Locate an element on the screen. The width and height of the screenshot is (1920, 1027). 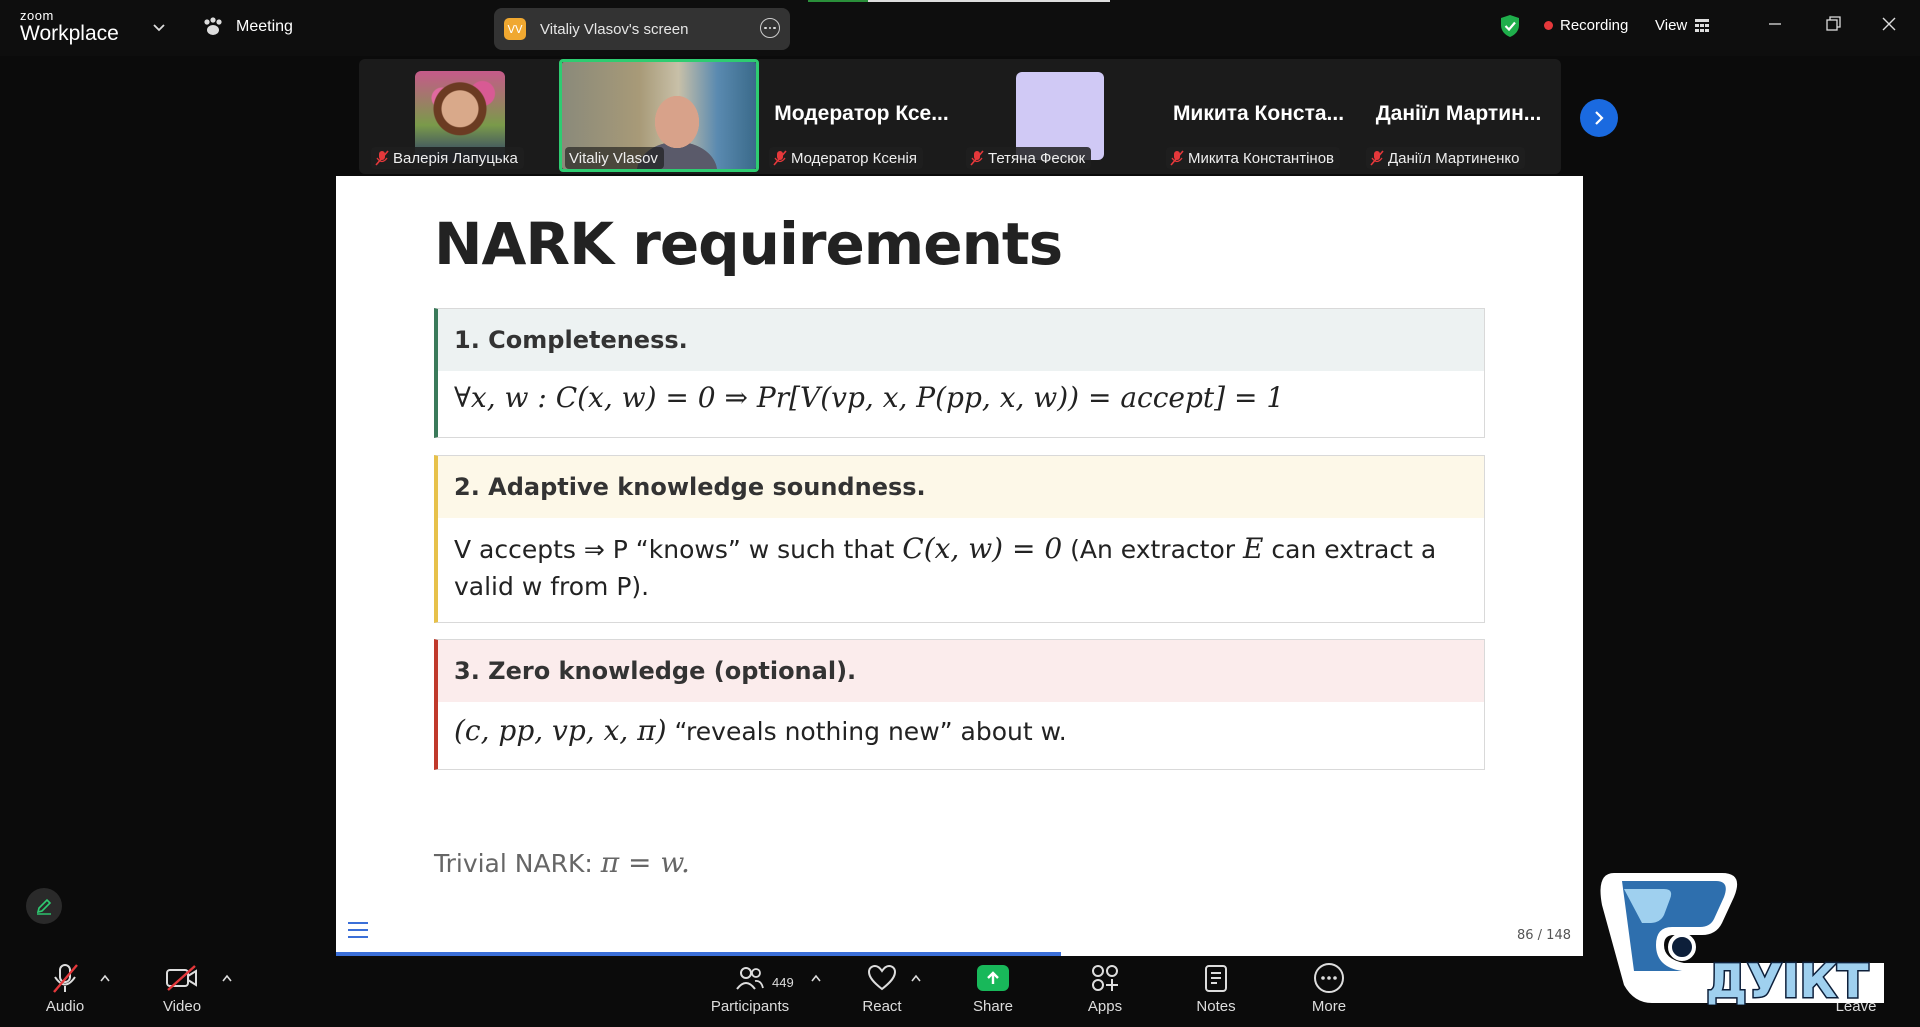
view-menu: View is located at coordinates (1682, 25).